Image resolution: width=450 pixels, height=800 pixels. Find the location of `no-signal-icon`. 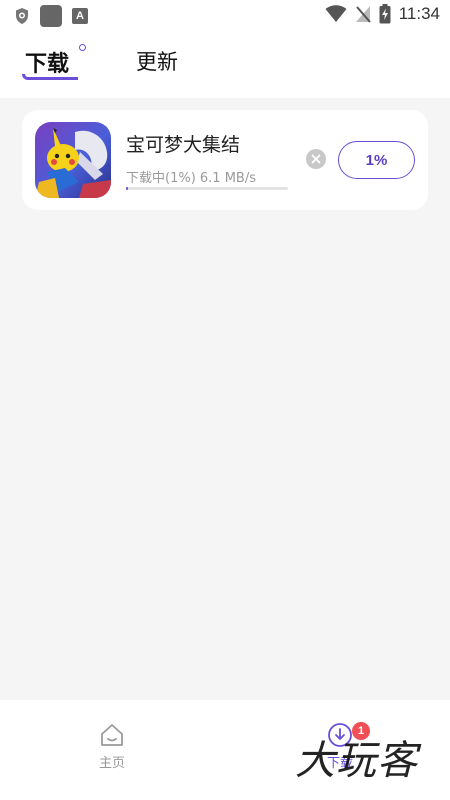

no-signal-icon is located at coordinates (363, 14).